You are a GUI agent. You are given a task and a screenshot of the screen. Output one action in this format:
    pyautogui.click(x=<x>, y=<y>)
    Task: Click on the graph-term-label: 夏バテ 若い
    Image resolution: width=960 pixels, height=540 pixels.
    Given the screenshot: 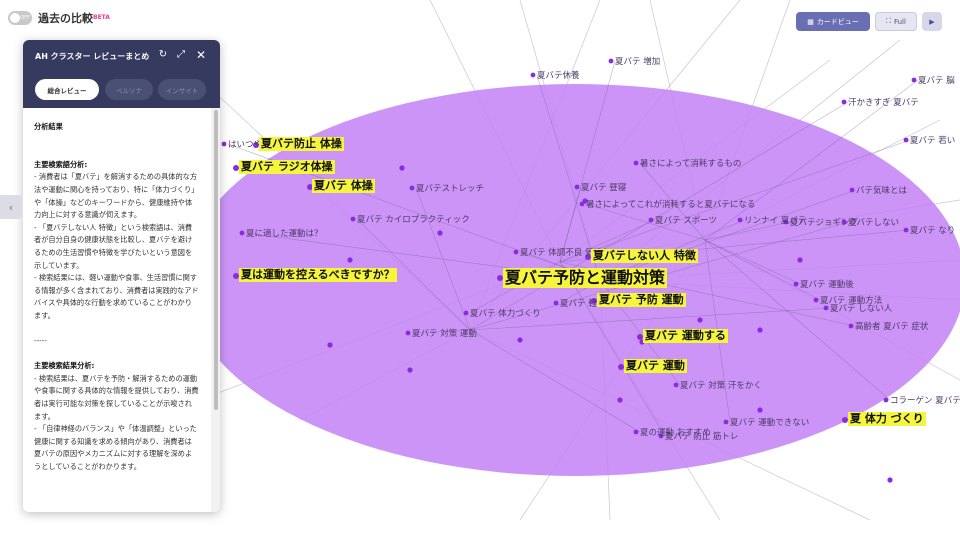 What is the action you would take?
    pyautogui.click(x=932, y=140)
    